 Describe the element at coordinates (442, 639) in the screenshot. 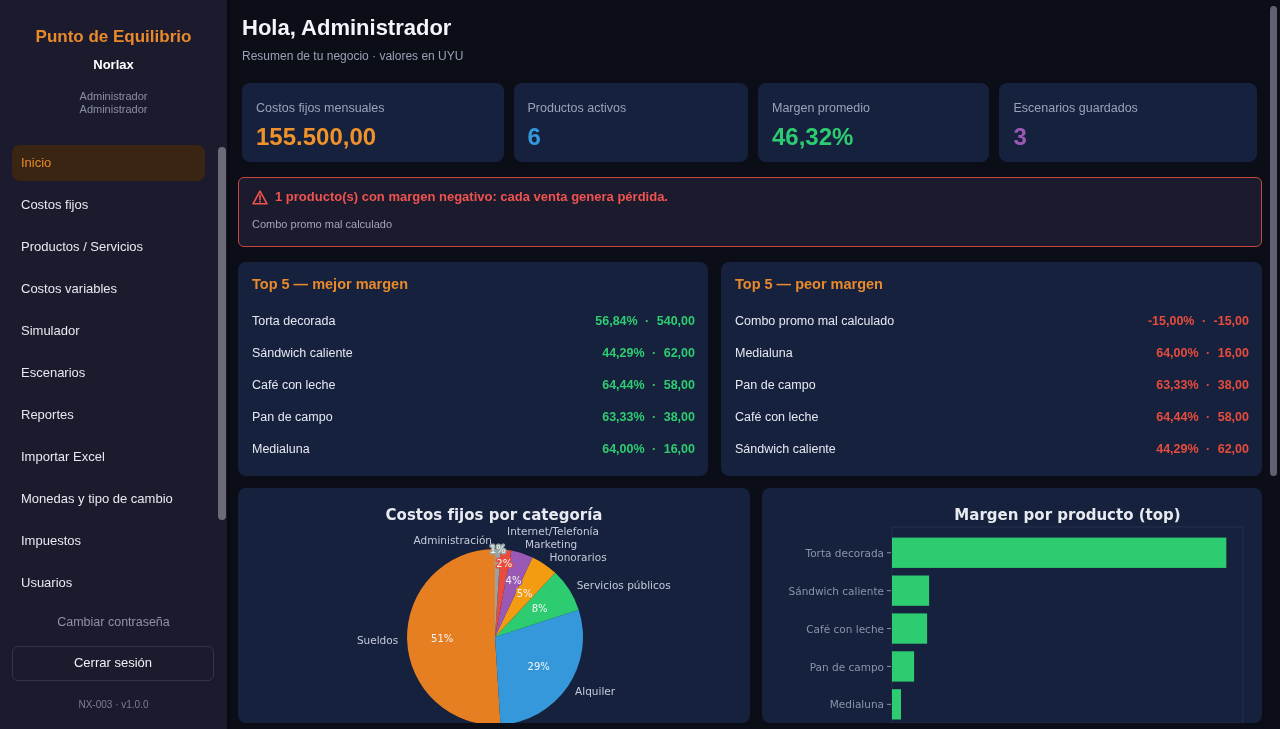

I see `percent-label: 51%` at that location.